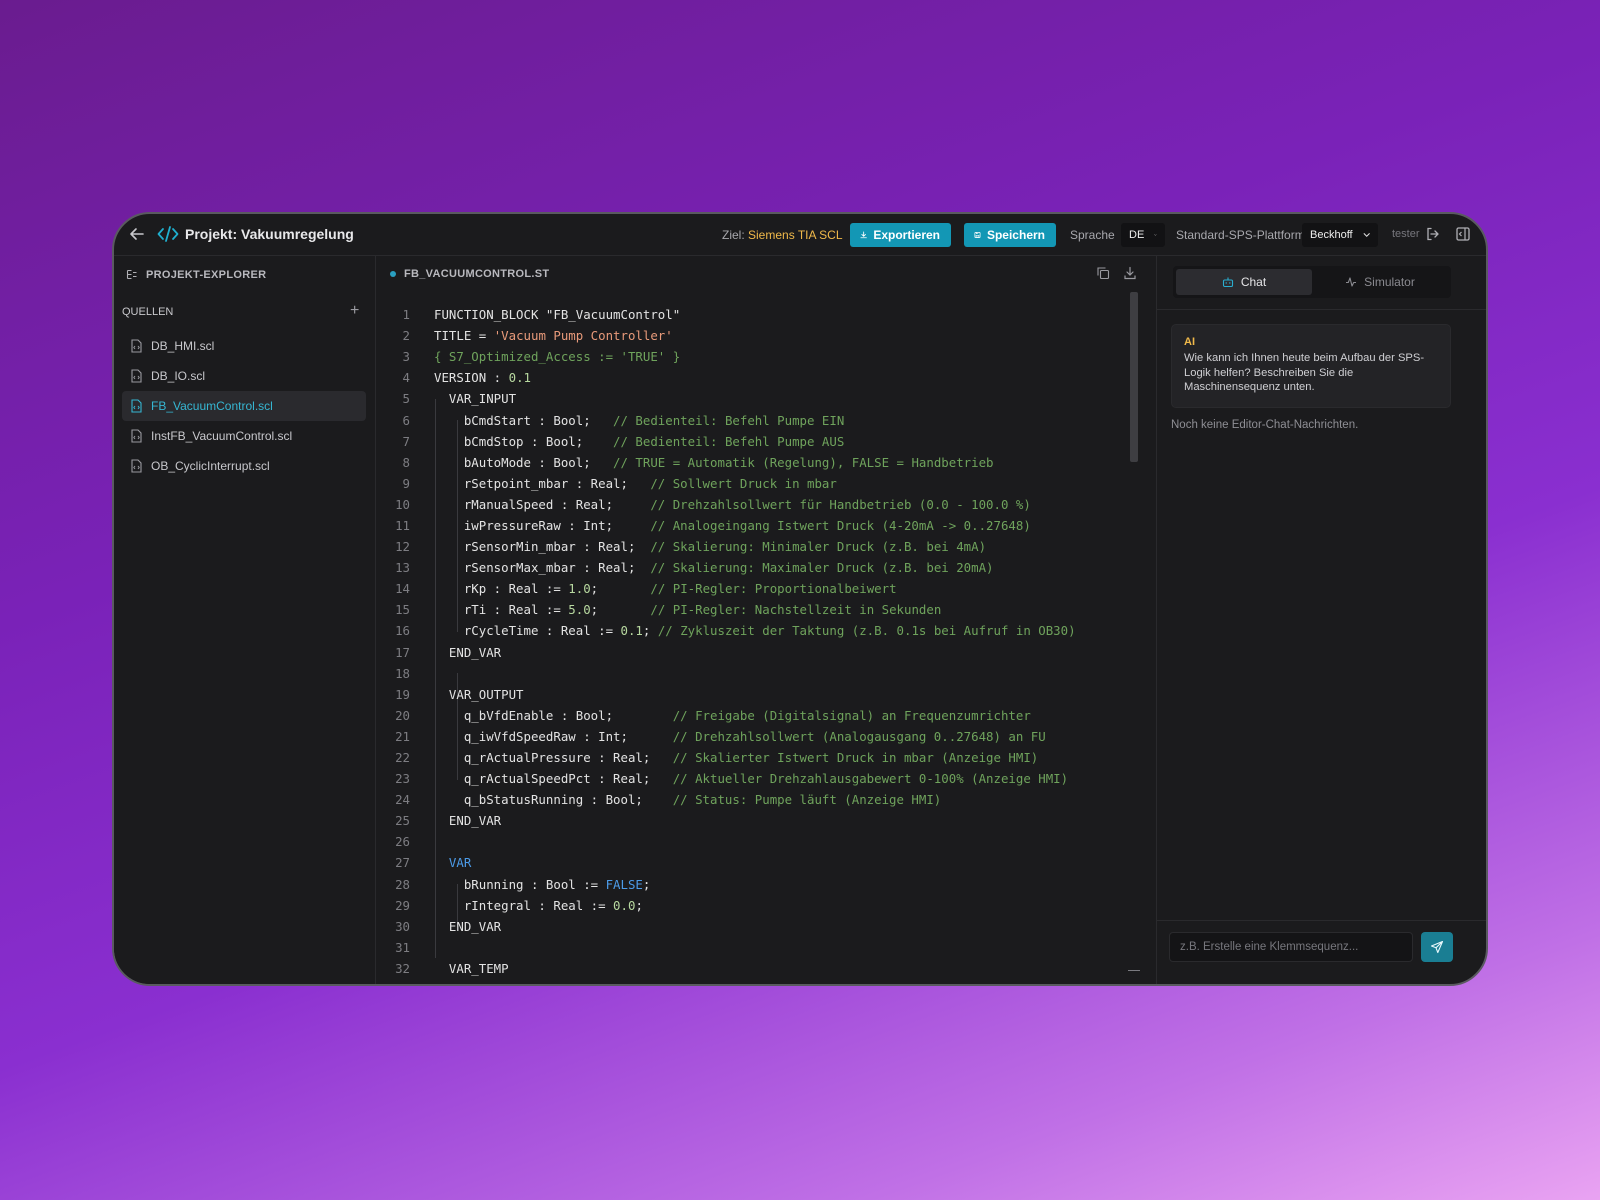 This screenshot has height=1200, width=1600. Describe the element at coordinates (756, 926) in the screenshot. I see `code-line: 30 END_VAR` at that location.